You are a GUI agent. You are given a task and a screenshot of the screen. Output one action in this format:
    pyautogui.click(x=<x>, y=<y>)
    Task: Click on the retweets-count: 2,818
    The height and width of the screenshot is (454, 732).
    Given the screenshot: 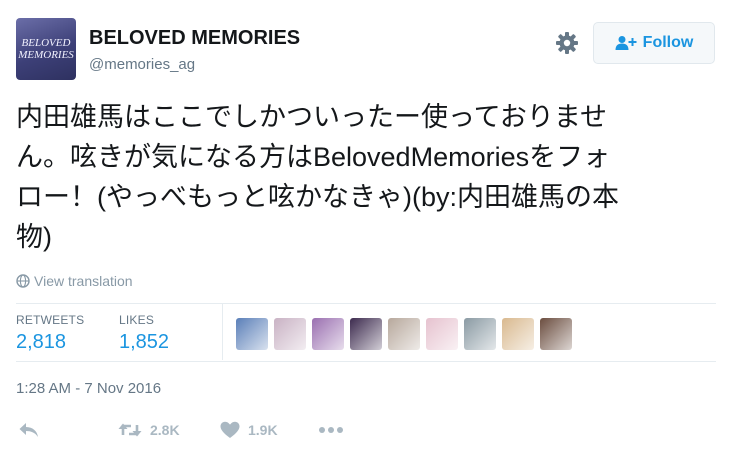 What is the action you would take?
    pyautogui.click(x=41, y=342)
    